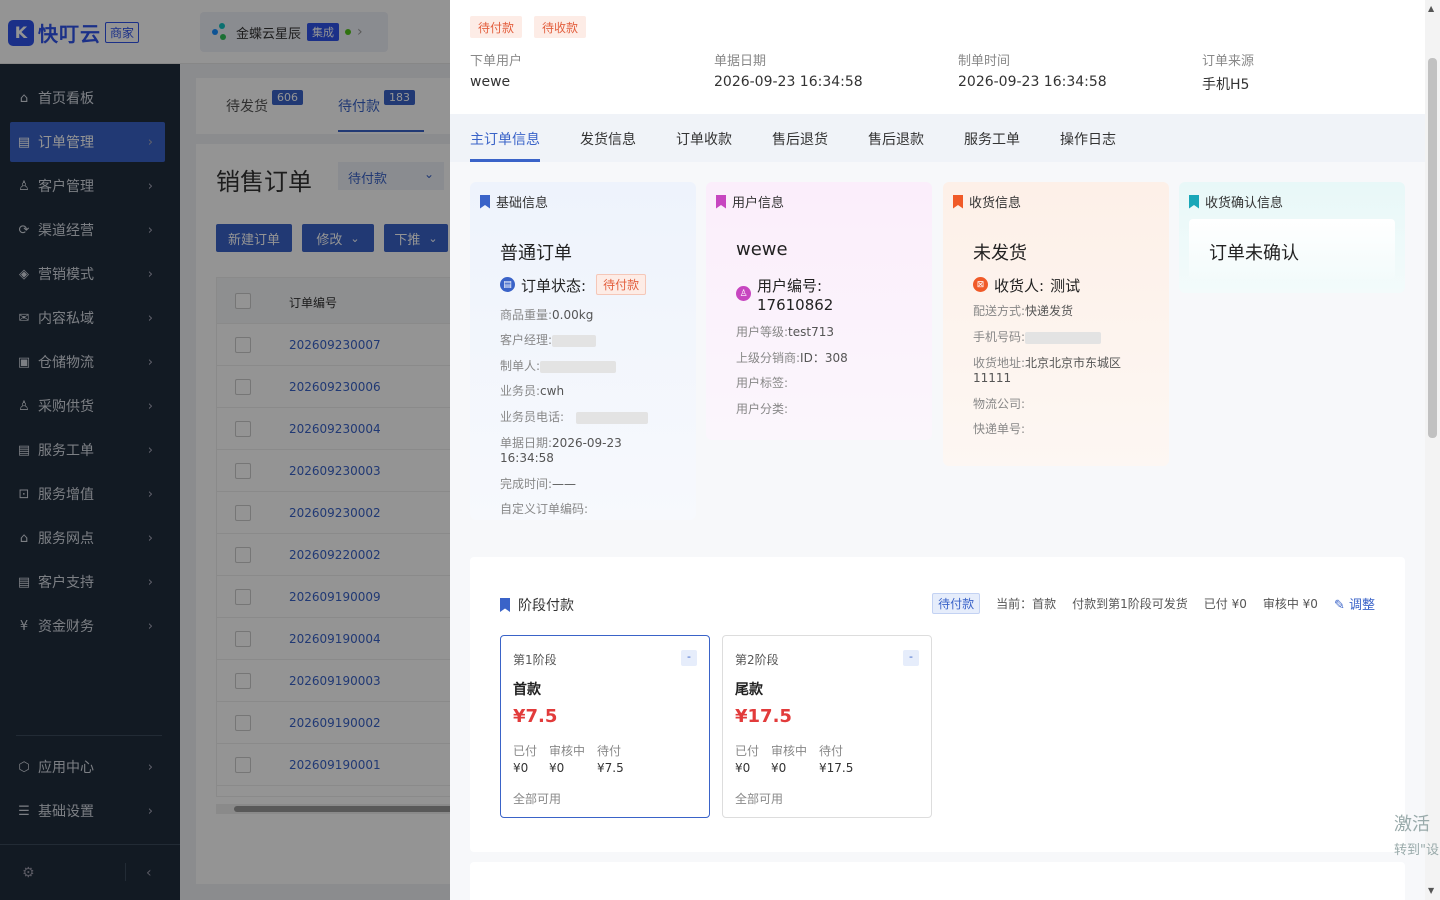 The image size is (1440, 900). What do you see at coordinates (762, 332) in the screenshot?
I see `kv-label: 用户等级:` at bounding box center [762, 332].